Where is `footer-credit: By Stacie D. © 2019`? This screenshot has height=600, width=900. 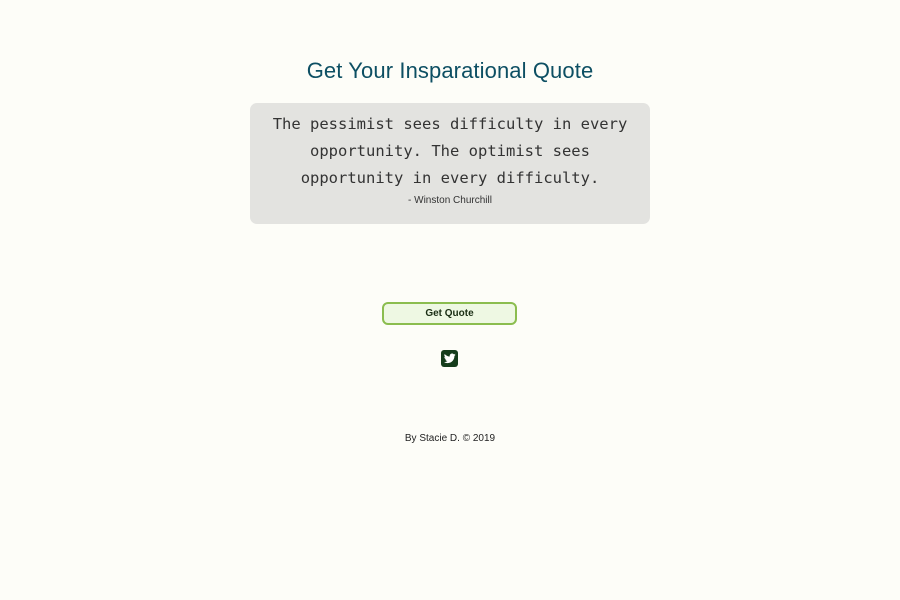 footer-credit: By Stacie D. © 2019 is located at coordinates (450, 438).